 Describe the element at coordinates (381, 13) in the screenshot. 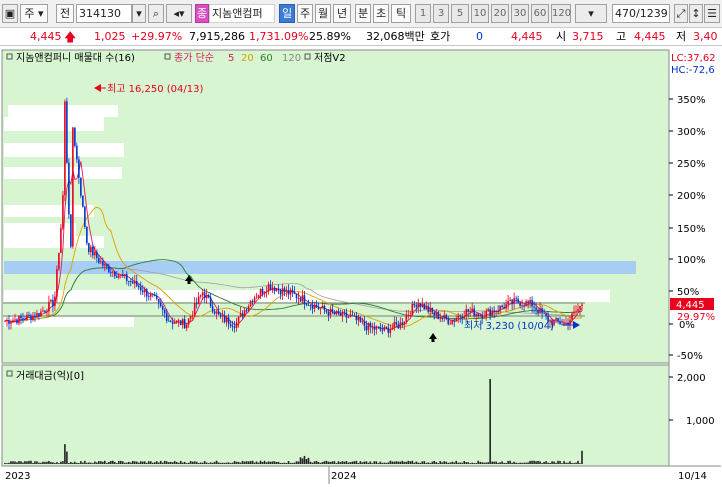

I see `period-button-second: 초` at that location.